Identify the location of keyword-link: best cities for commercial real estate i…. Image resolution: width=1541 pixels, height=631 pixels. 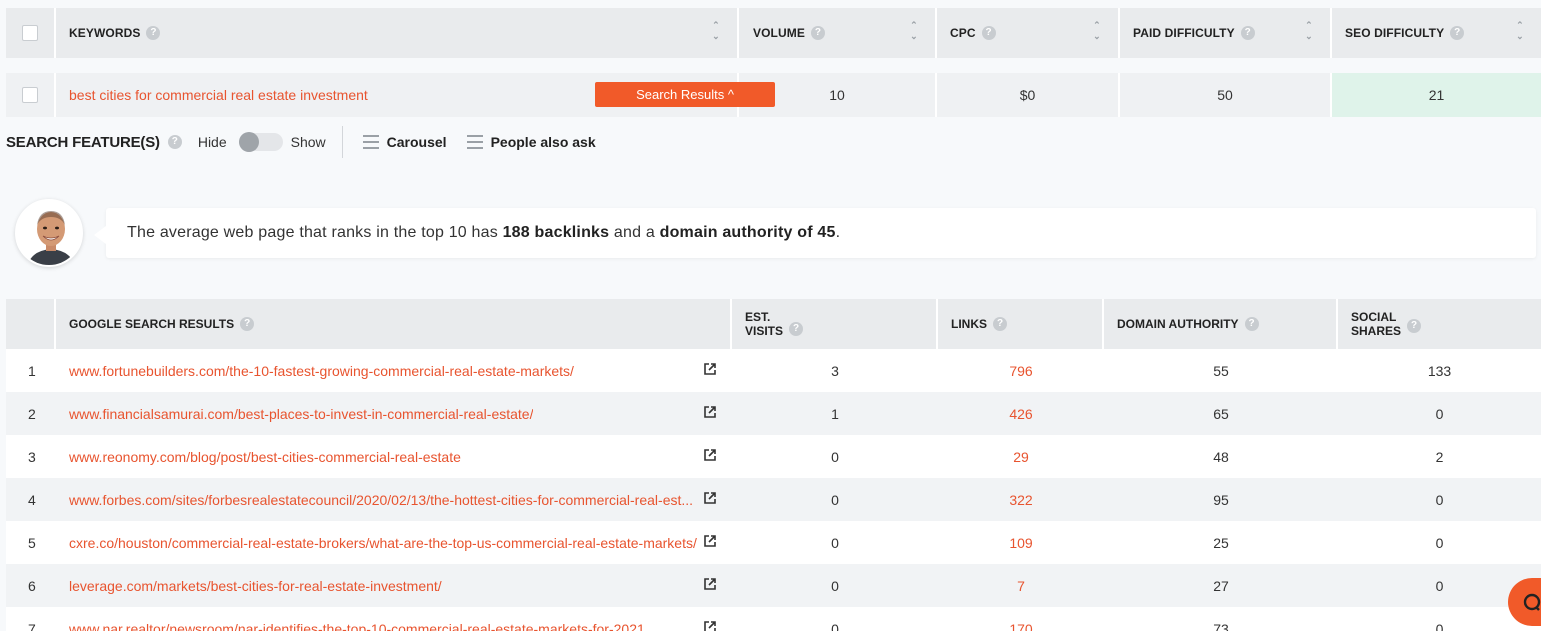
(218, 95).